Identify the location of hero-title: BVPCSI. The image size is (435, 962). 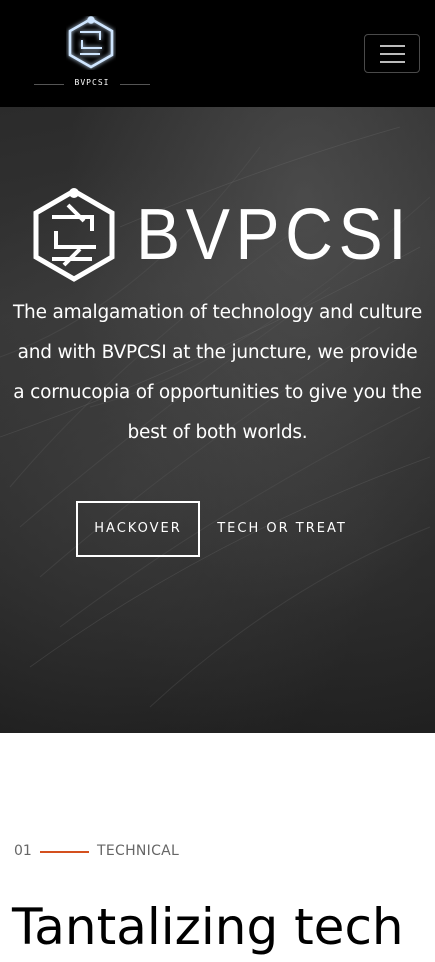
(274, 235).